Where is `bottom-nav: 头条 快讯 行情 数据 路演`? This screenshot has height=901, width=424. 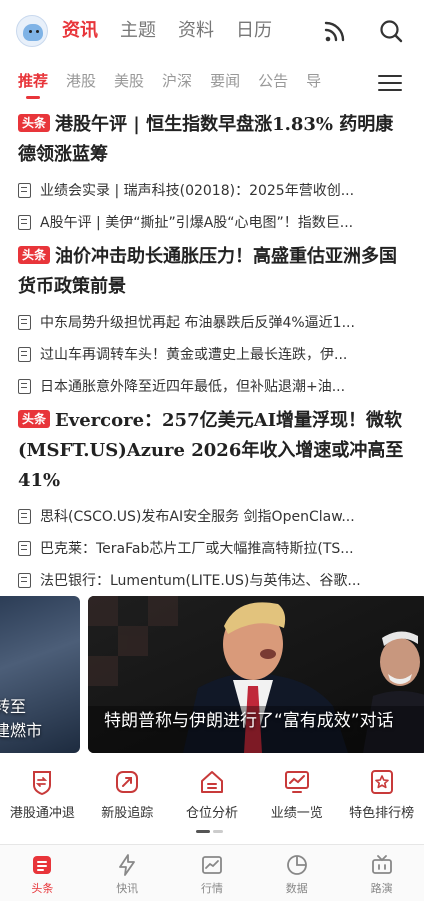
bottom-nav: 头条 快讯 行情 数据 路演 is located at coordinates (212, 872).